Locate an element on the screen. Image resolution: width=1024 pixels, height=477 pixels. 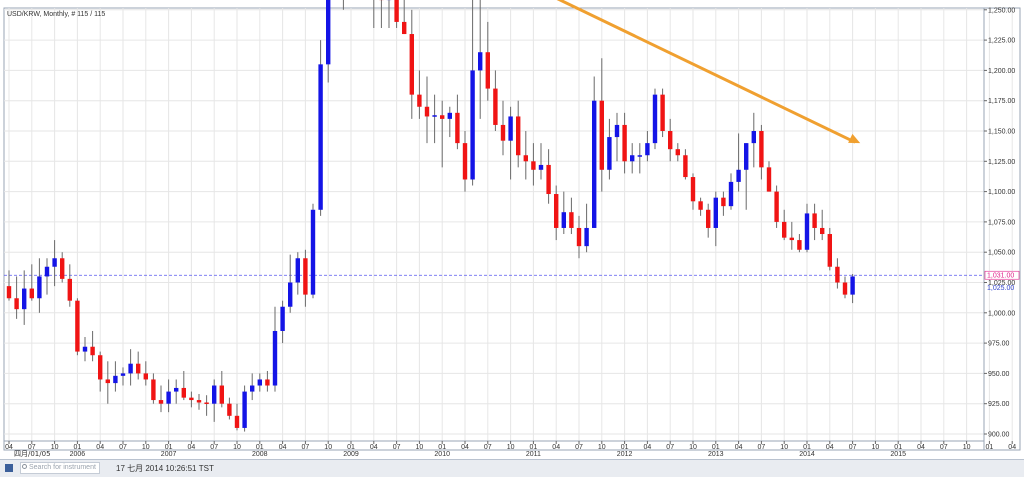
search-input: Search for instrument is located at coordinates (60, 468).